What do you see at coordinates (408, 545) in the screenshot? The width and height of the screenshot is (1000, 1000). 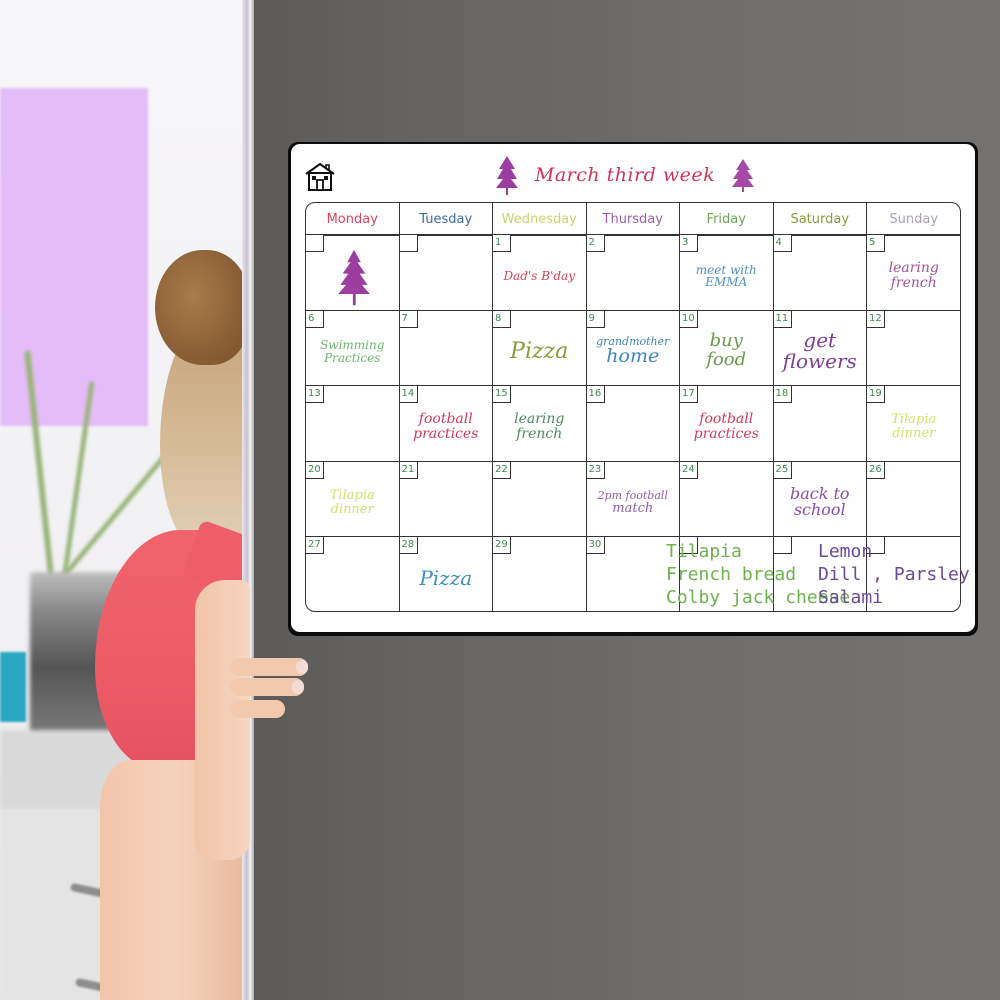 I see `date-number: 28` at bounding box center [408, 545].